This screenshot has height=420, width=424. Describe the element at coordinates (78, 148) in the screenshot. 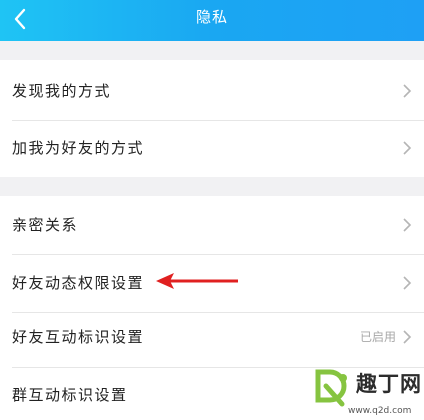

I see `setting-label: 加我为好友的方式` at that location.